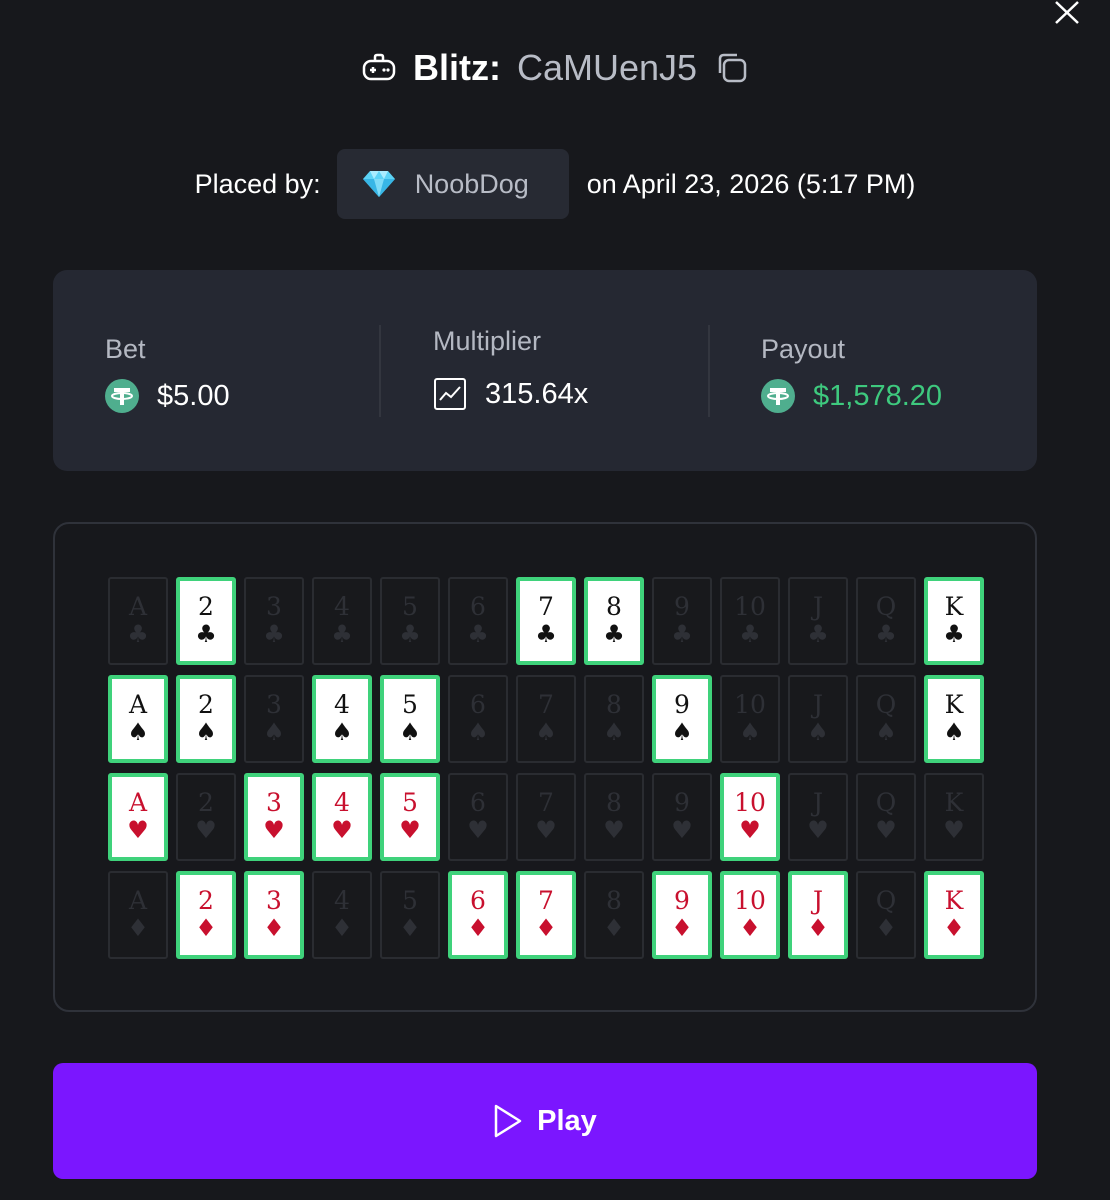 The height and width of the screenshot is (1200, 1110). I want to click on card-j-of-spades: J ♠, so click(818, 719).